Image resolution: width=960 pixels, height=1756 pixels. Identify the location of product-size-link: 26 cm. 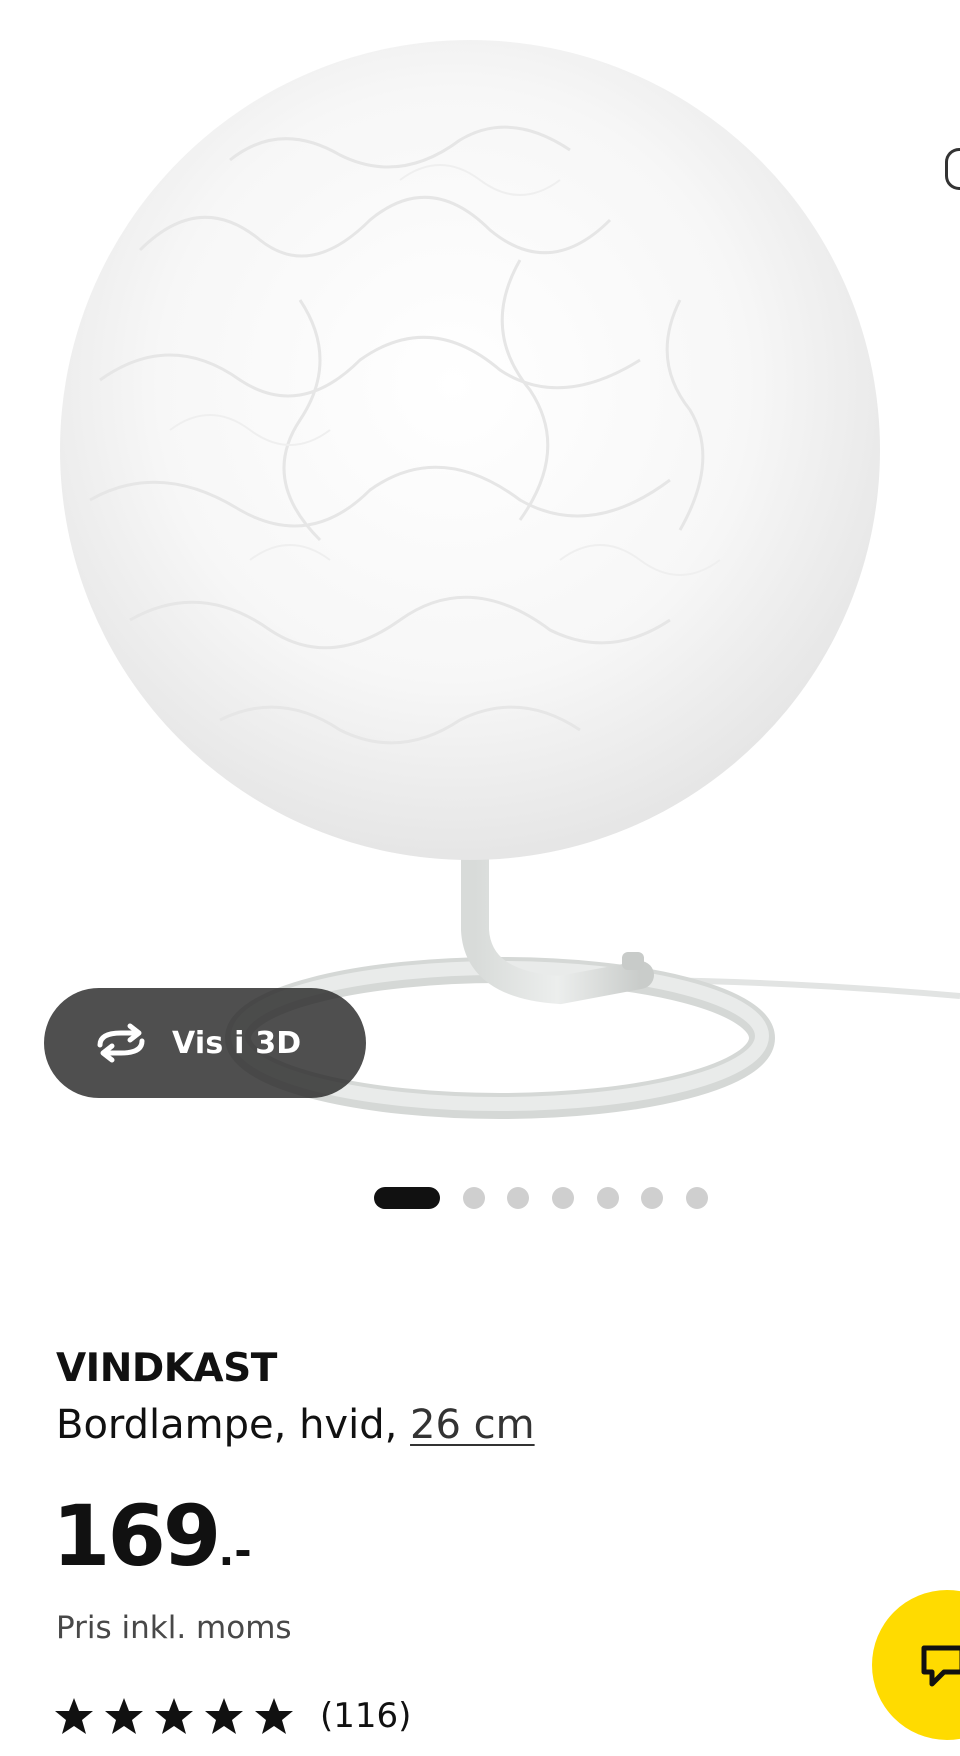
(472, 1425).